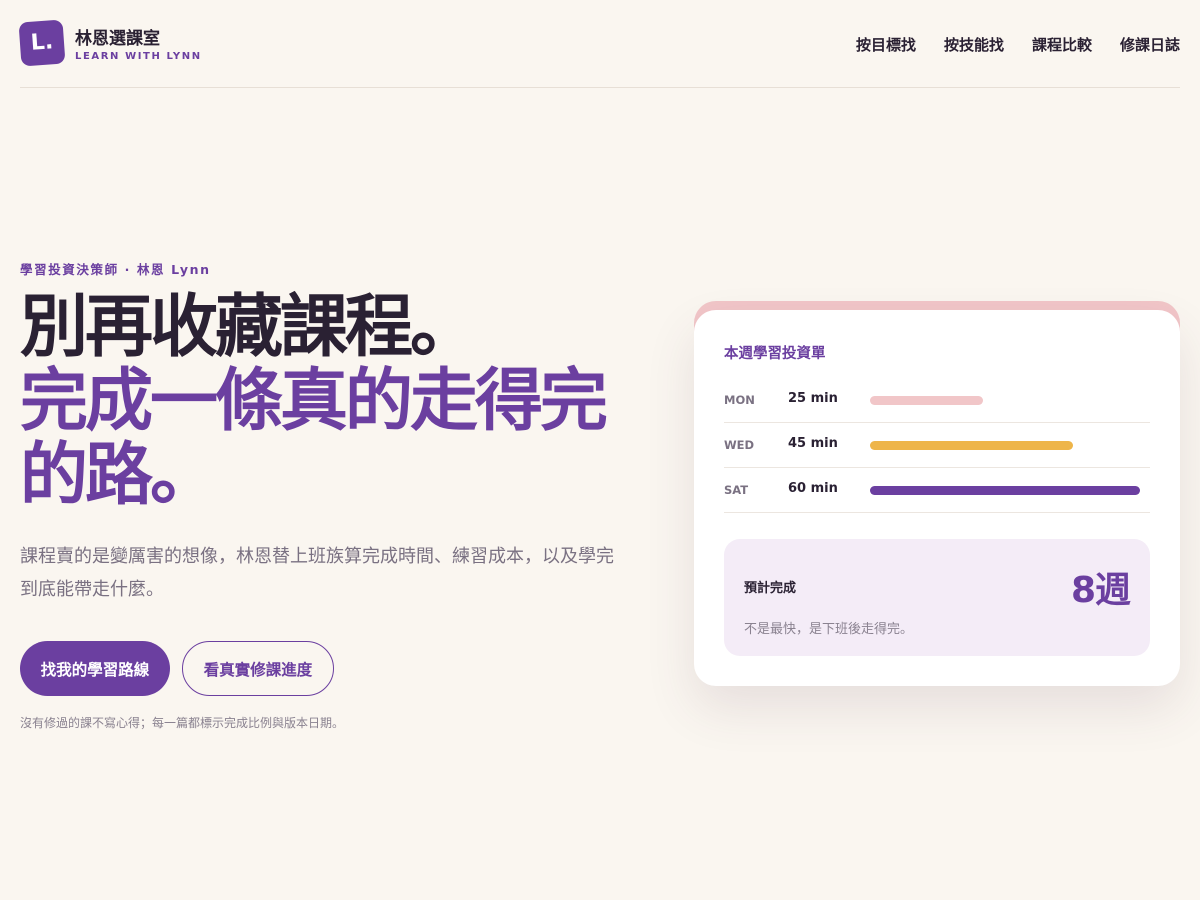 Image resolution: width=1200 pixels, height=900 pixels. Describe the element at coordinates (813, 488) in the screenshot. I see `schedule-minutes: 60 min` at that location.